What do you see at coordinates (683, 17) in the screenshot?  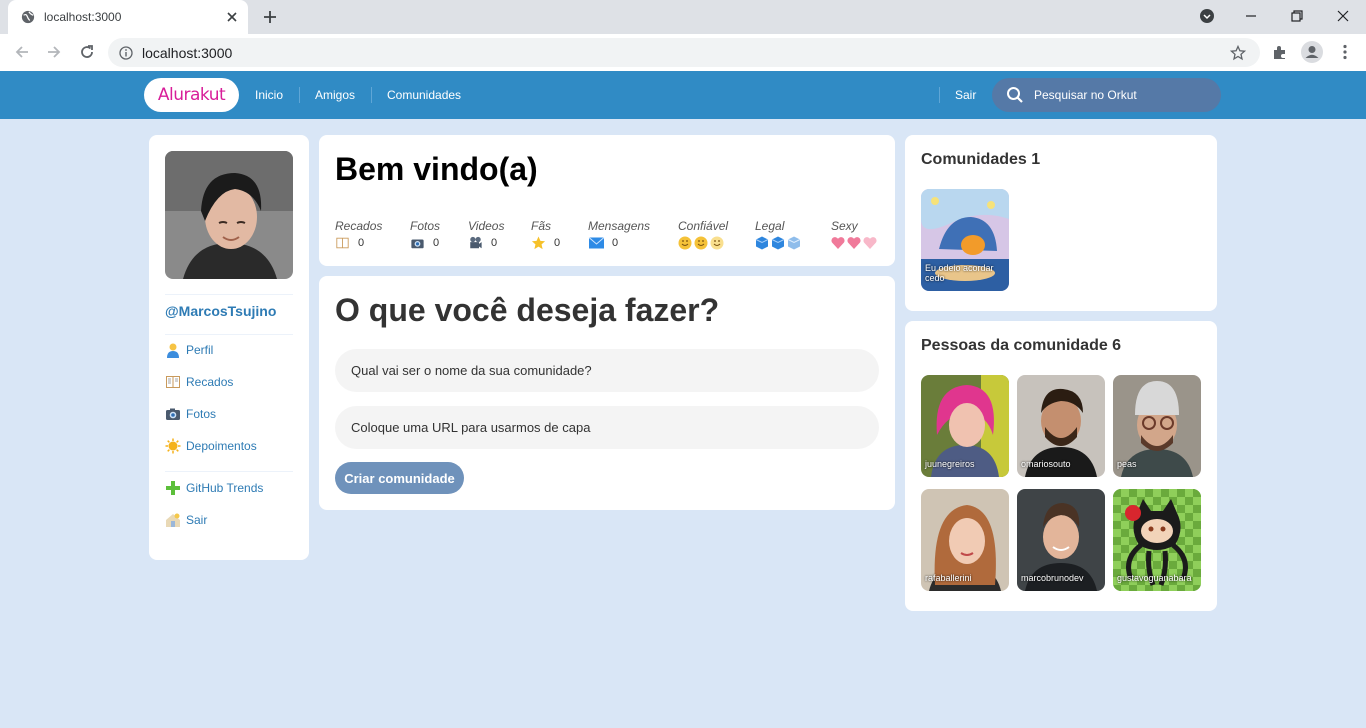 I see `browser-tab-strip: localhost:3000` at bounding box center [683, 17].